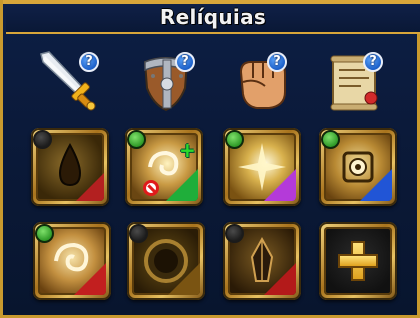  What do you see at coordinates (262, 85) in the screenshot?
I see `fist-icon` at bounding box center [262, 85].